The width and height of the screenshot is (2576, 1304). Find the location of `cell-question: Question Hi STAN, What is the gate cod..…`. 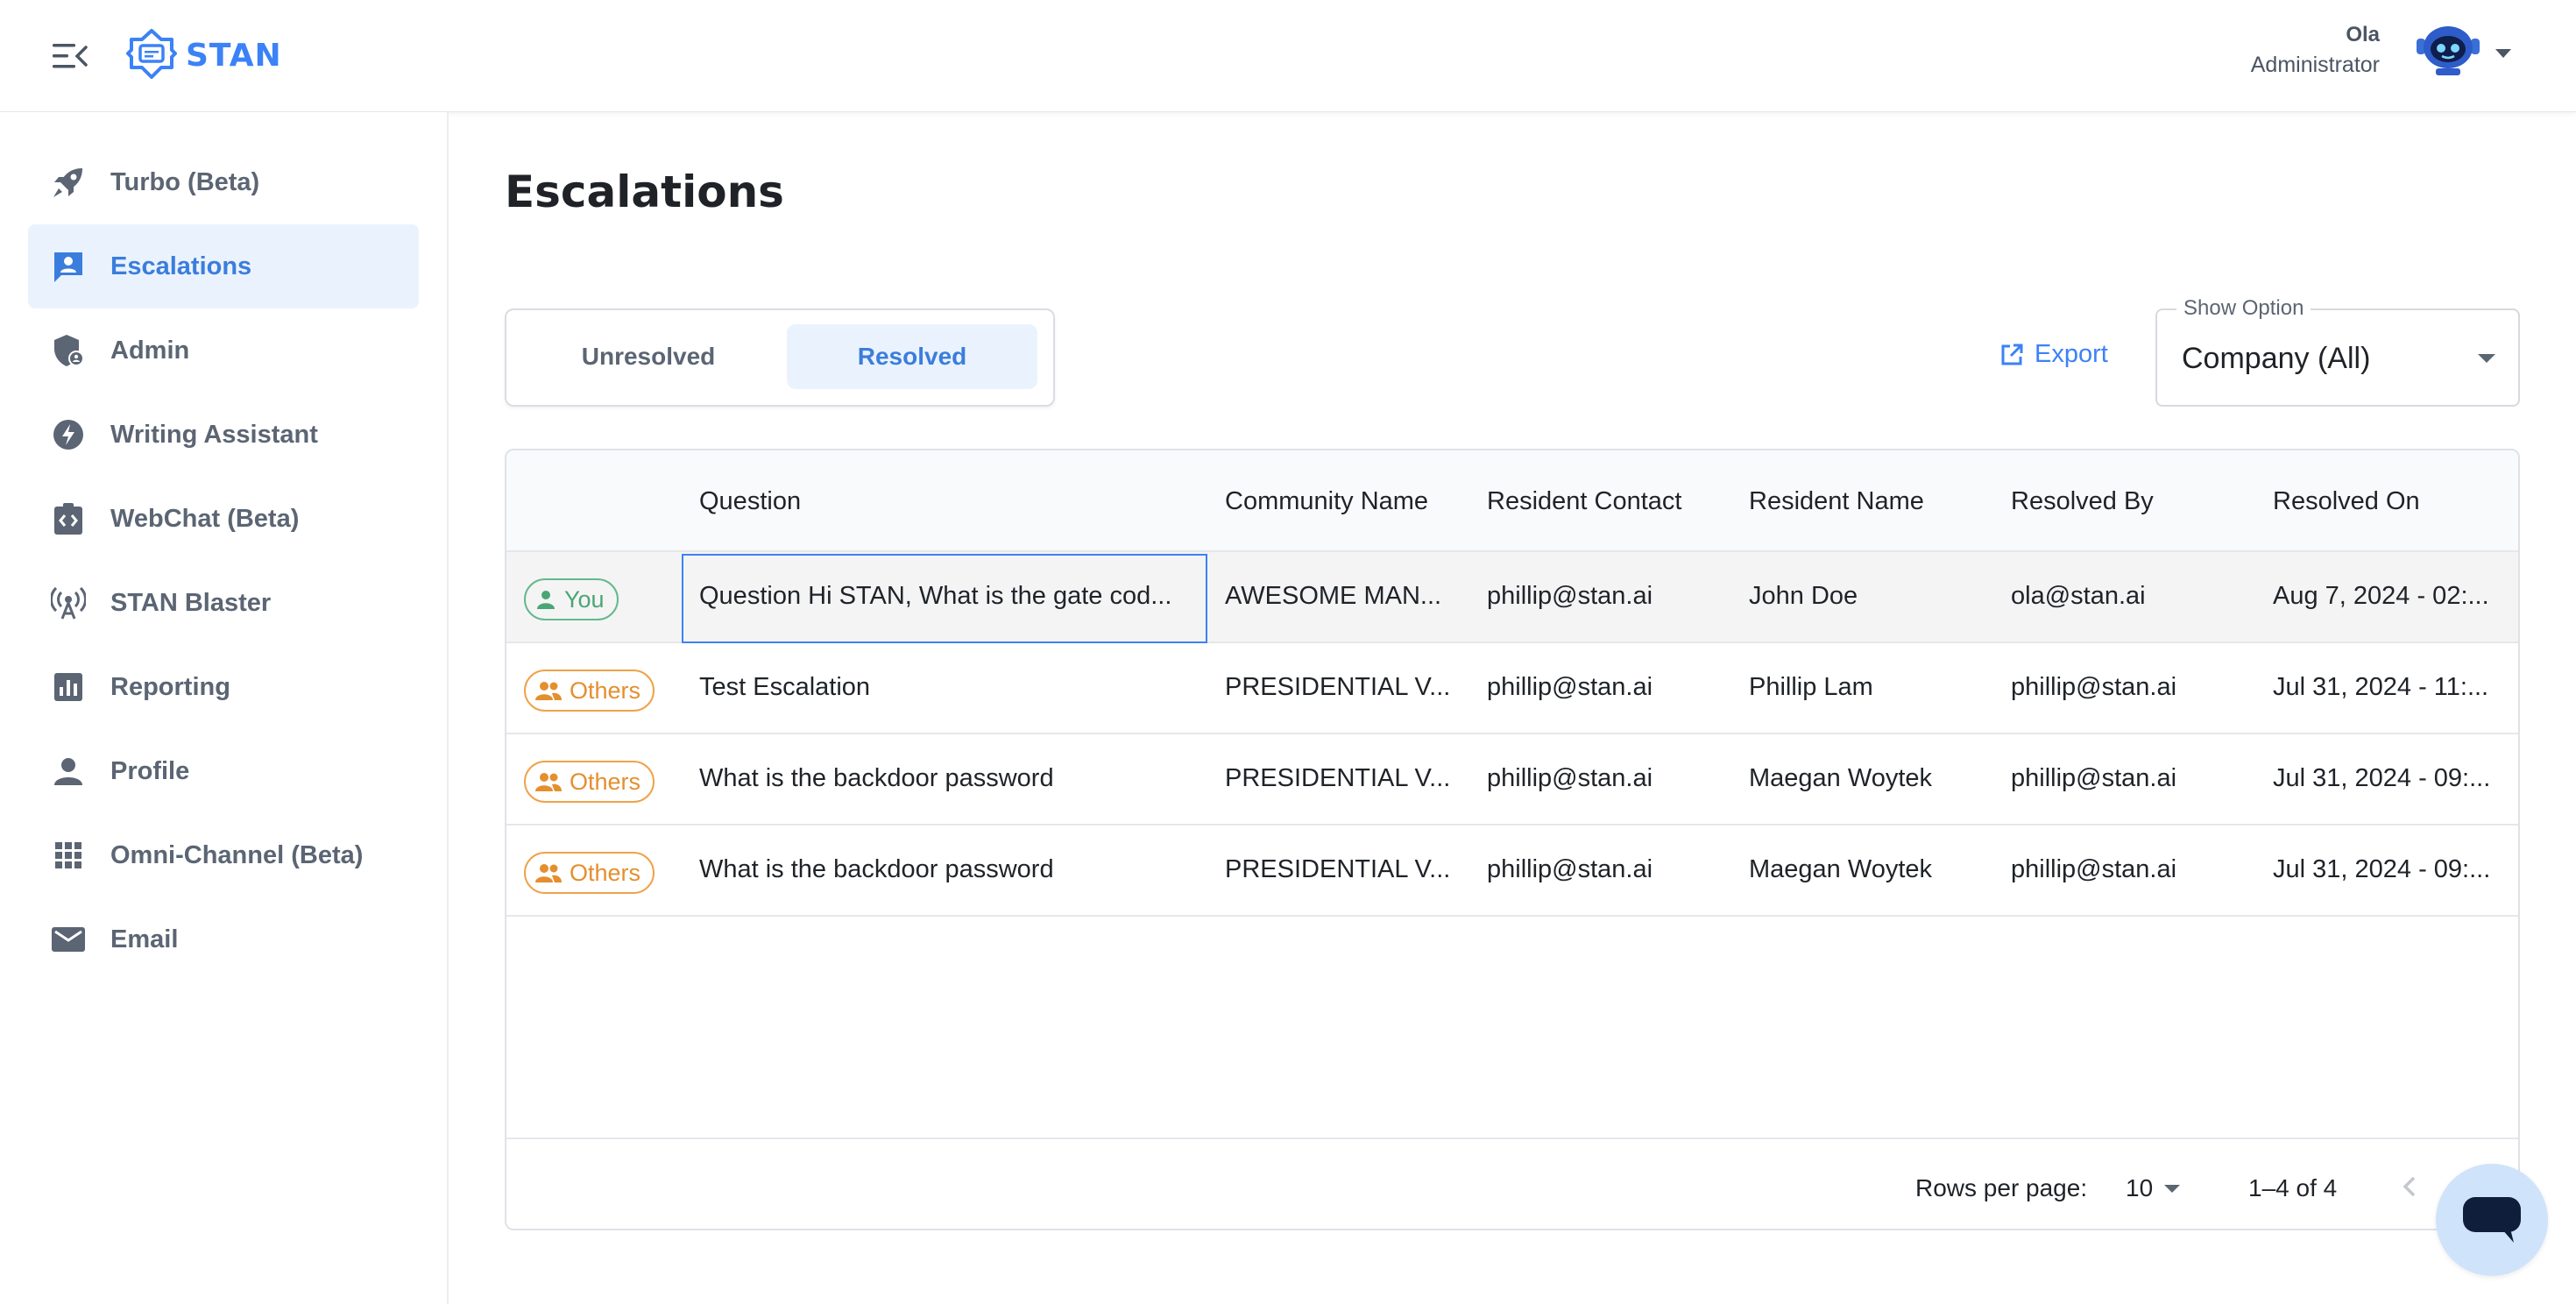

cell-question: Question Hi STAN, What is the gate cod..… is located at coordinates (935, 597).